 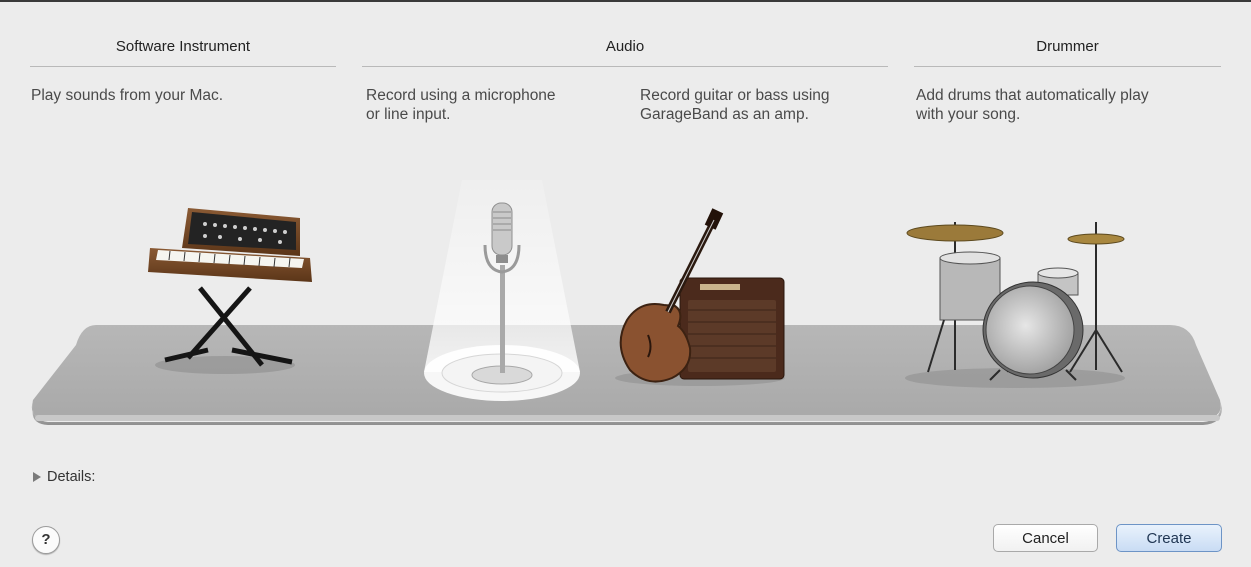 What do you see at coordinates (625, 66) in the screenshot?
I see `audio-divider` at bounding box center [625, 66].